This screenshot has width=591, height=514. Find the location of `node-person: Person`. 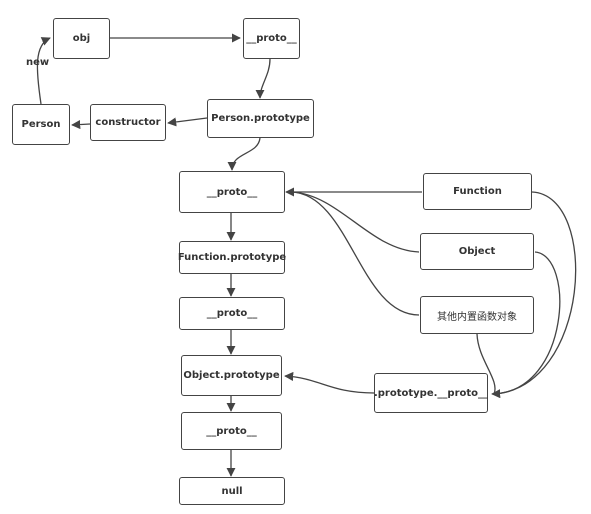

node-person: Person is located at coordinates (41, 124).